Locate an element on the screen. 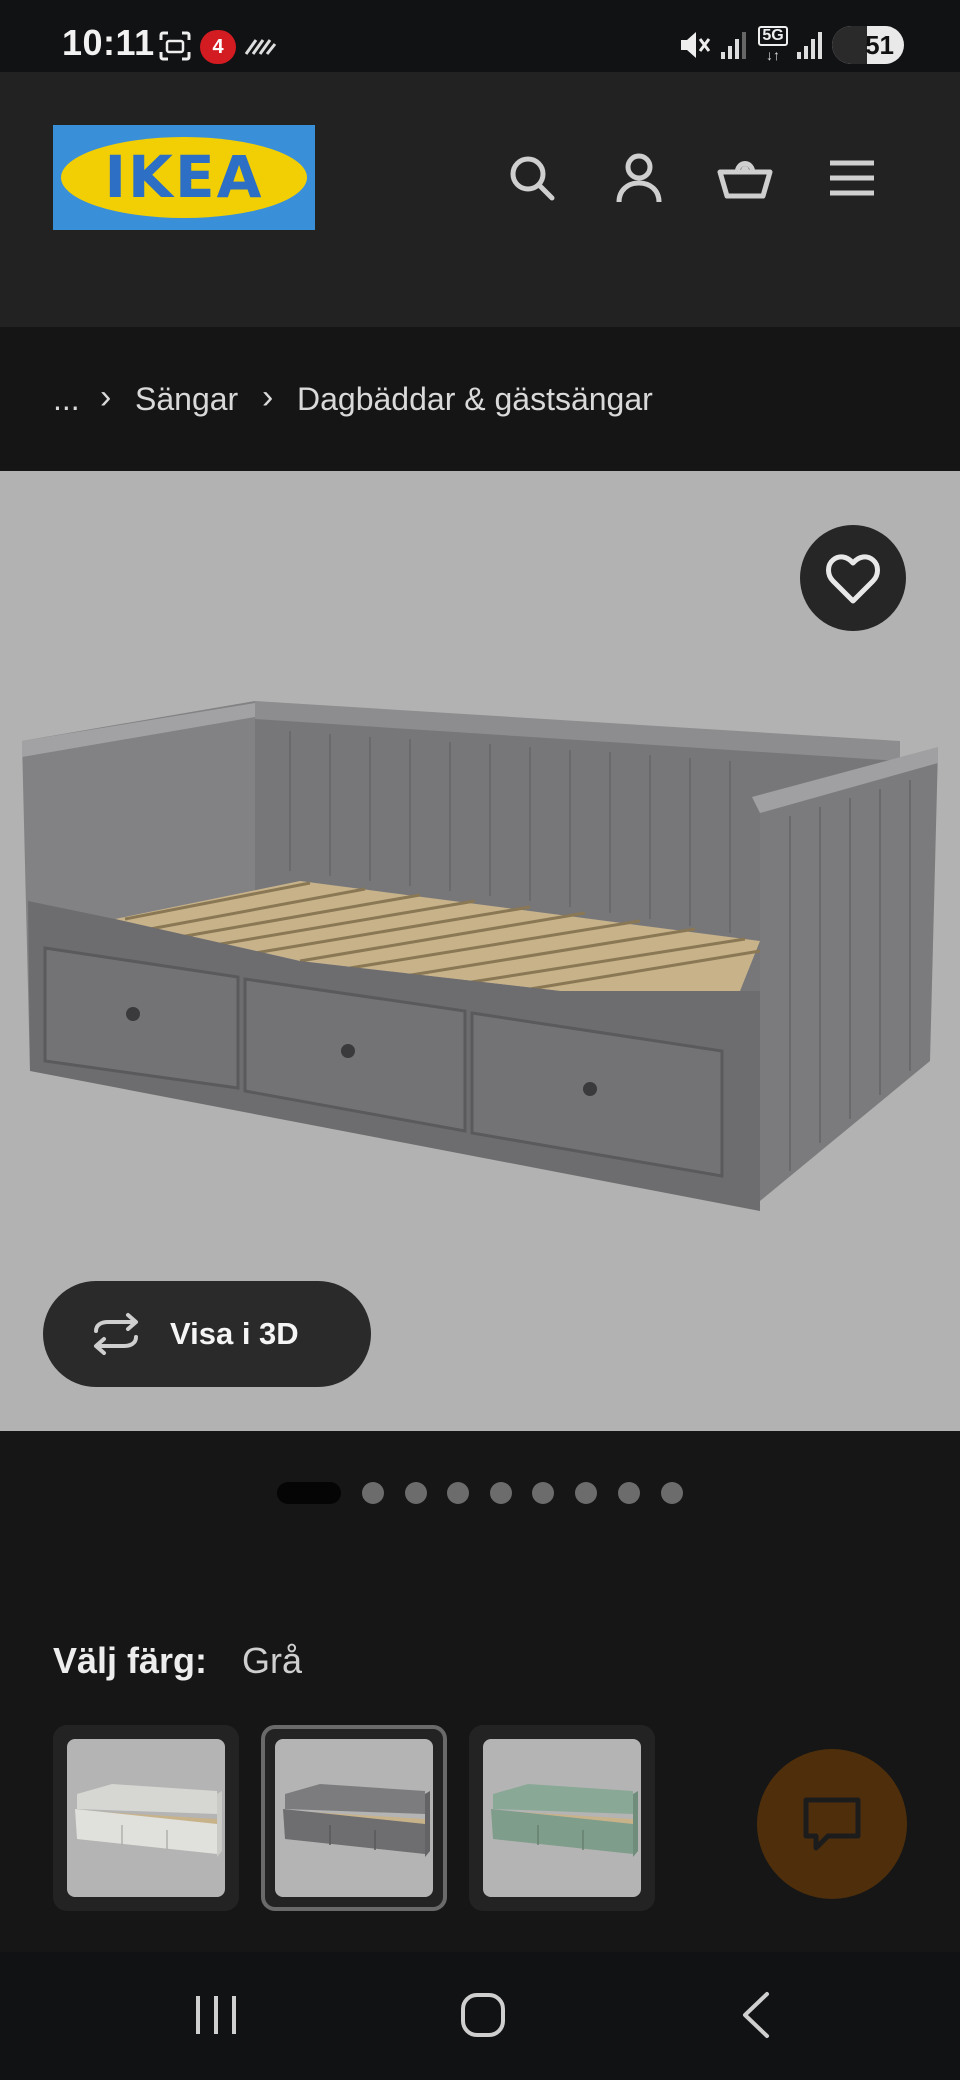 The width and height of the screenshot is (960, 2080). carousel-dot-active is located at coordinates (309, 1493).